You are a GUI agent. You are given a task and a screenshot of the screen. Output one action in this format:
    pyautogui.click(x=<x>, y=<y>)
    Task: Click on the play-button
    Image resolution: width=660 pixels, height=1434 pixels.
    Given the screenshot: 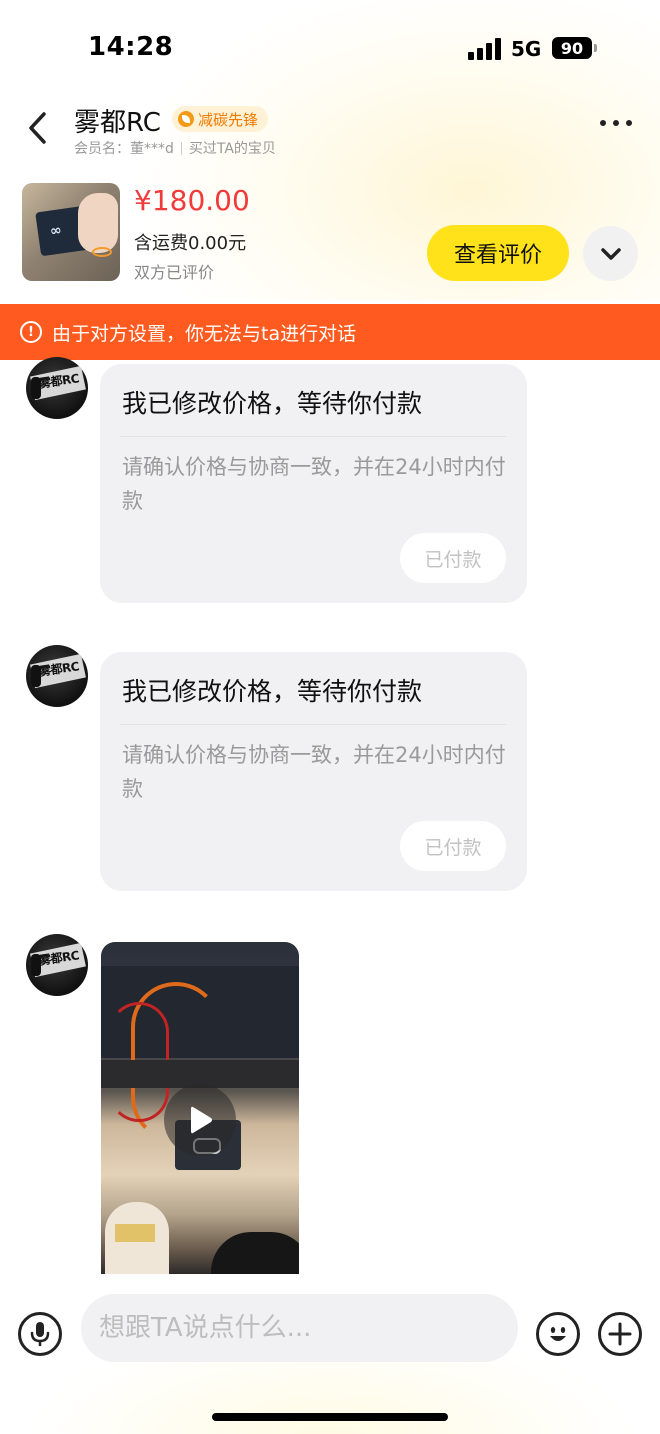 What is the action you would take?
    pyautogui.click(x=200, y=1120)
    